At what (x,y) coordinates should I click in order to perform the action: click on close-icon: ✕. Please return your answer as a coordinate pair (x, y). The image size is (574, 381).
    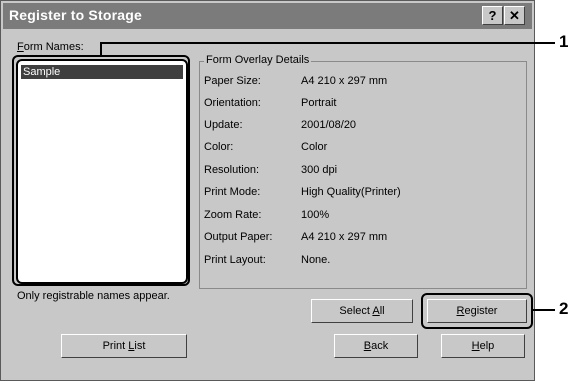
    Looking at the image, I should click on (514, 15).